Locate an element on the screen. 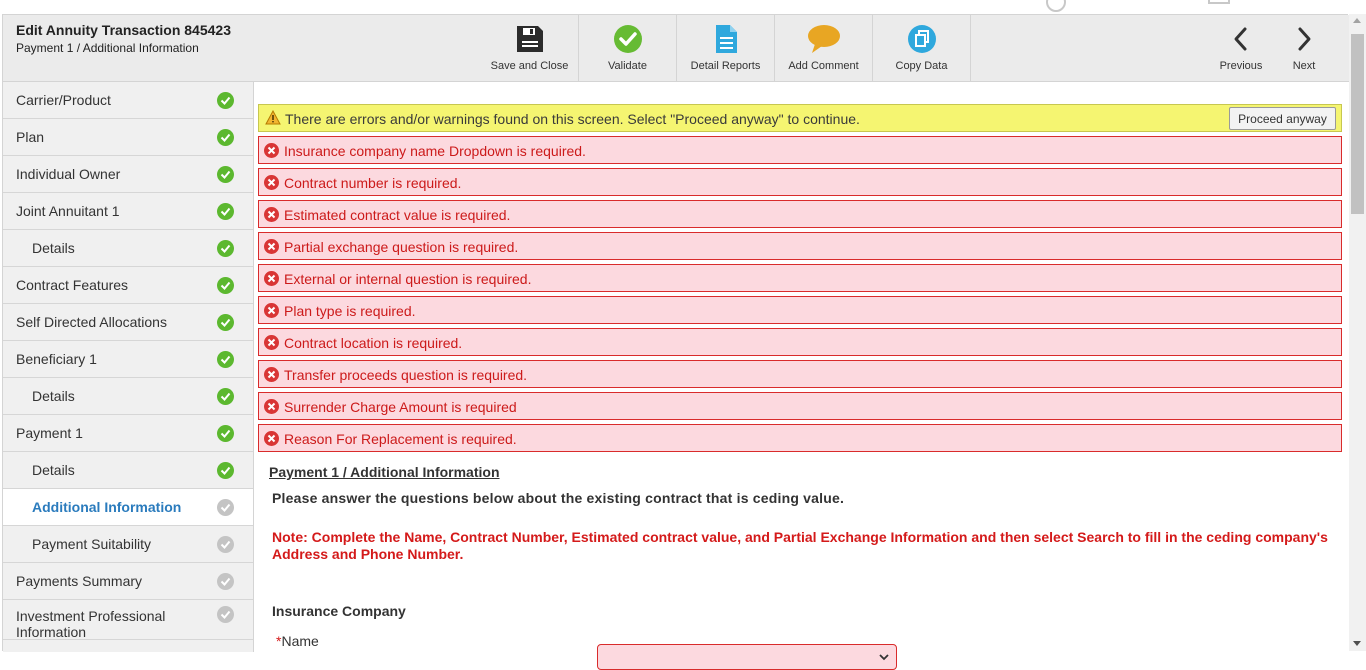  next-button: Next is located at coordinates (1304, 48).